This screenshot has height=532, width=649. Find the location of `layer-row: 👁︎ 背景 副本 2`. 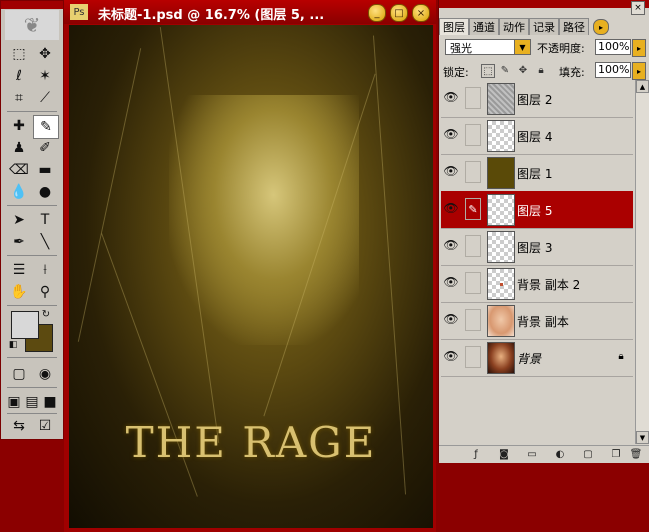

layer-row: 👁︎ 背景 副本 2 is located at coordinates (537, 284).